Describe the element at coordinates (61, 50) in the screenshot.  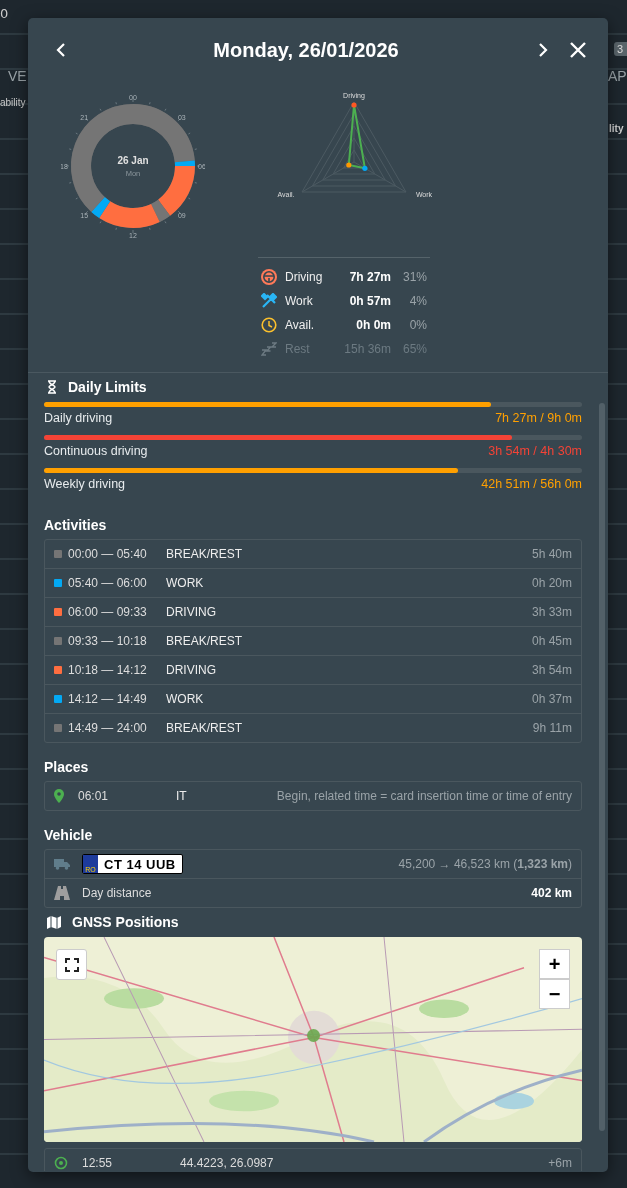
I see `chevron-left-icon` at that location.